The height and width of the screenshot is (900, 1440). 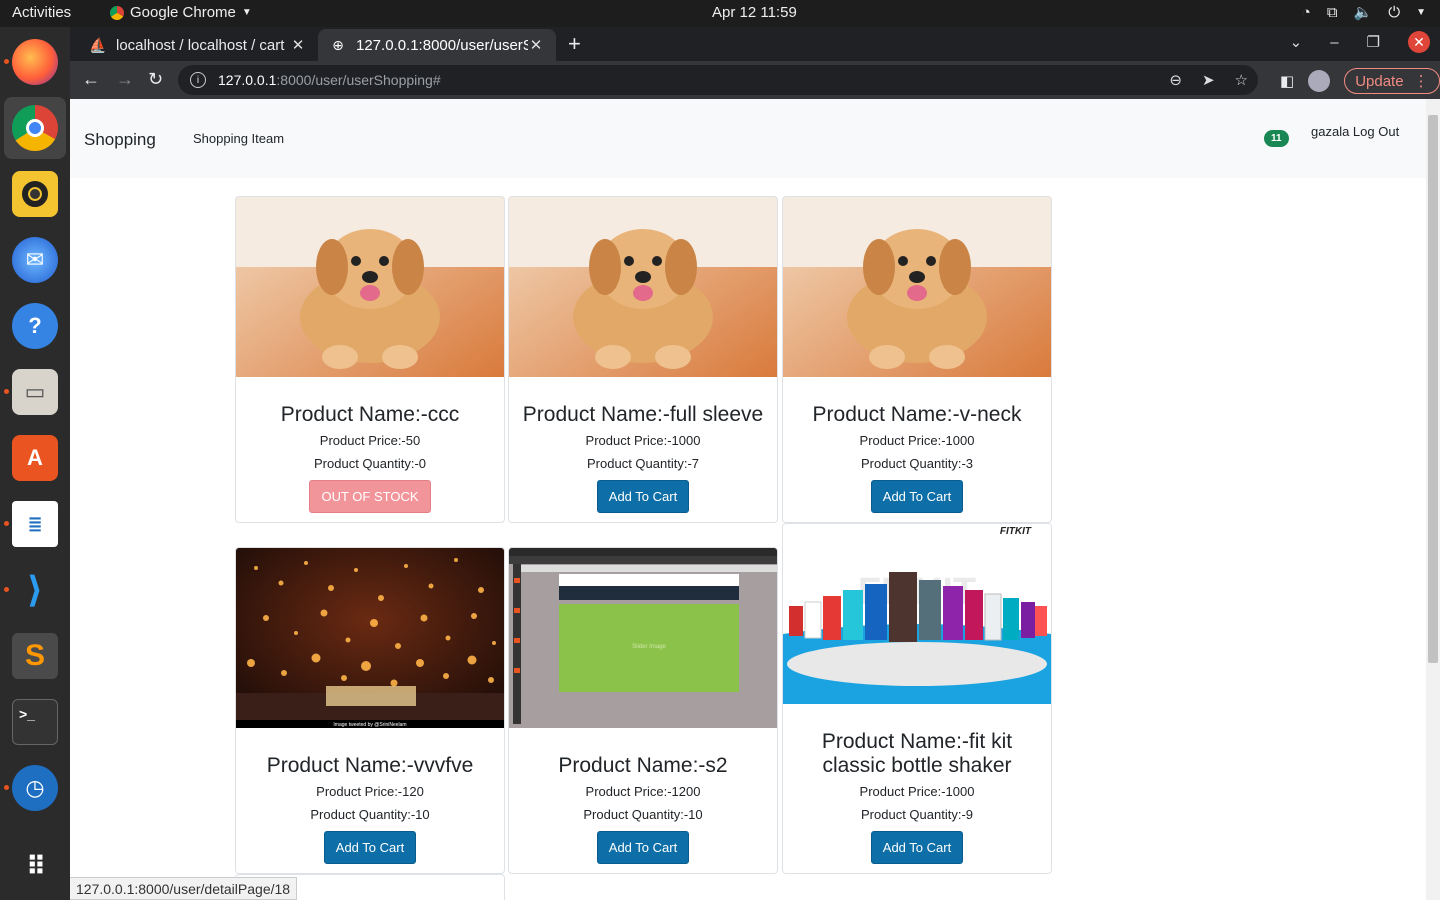 I want to click on link-status-bar: 127.0.0.1:8000/user/detailPage/18, so click(x=184, y=888).